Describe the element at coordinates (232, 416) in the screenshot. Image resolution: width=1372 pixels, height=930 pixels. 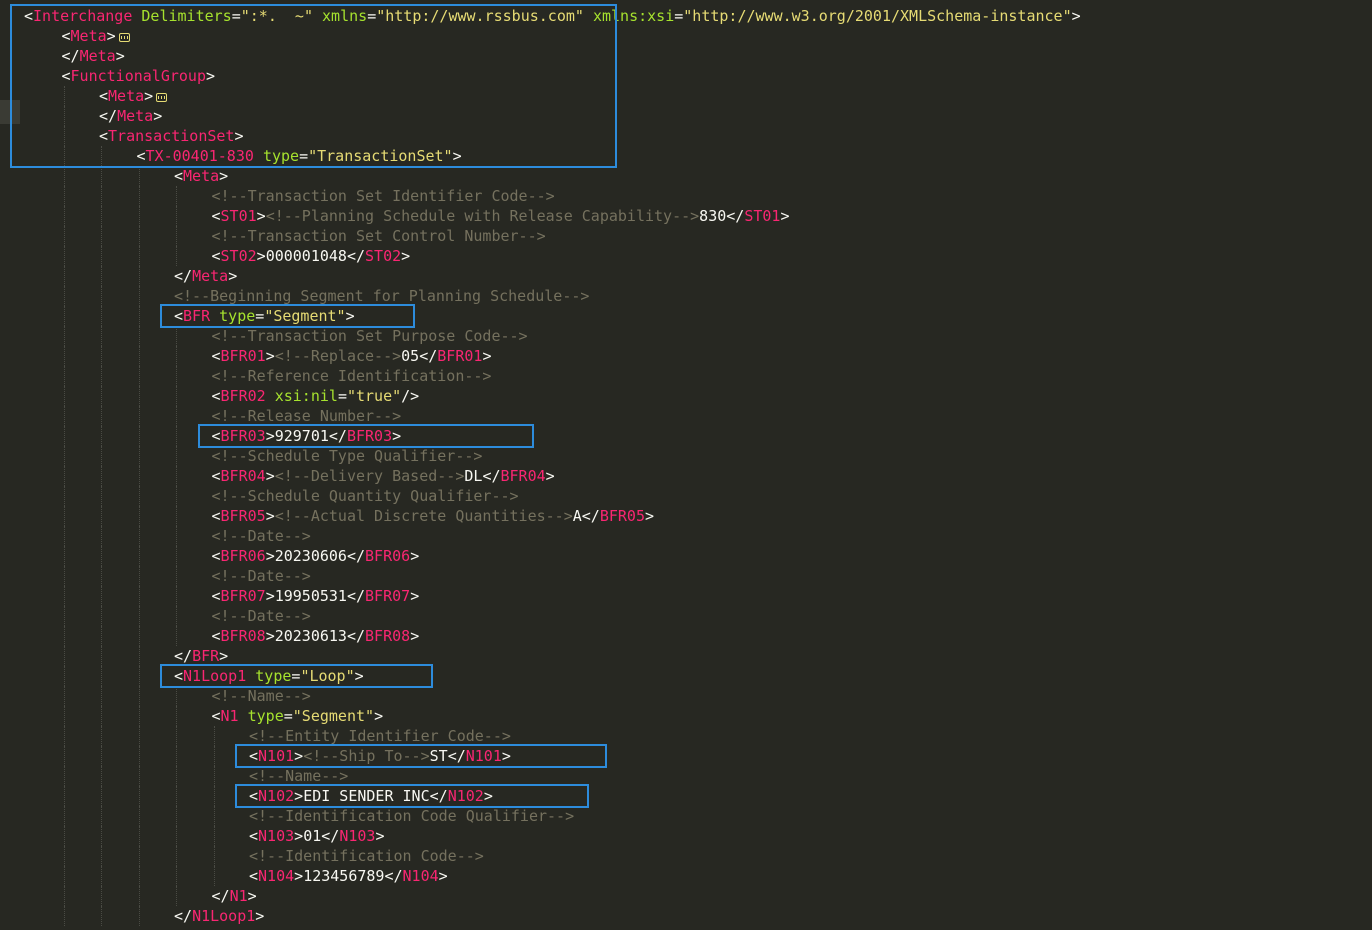
I see `code-line: <!--Release Number-->` at that location.